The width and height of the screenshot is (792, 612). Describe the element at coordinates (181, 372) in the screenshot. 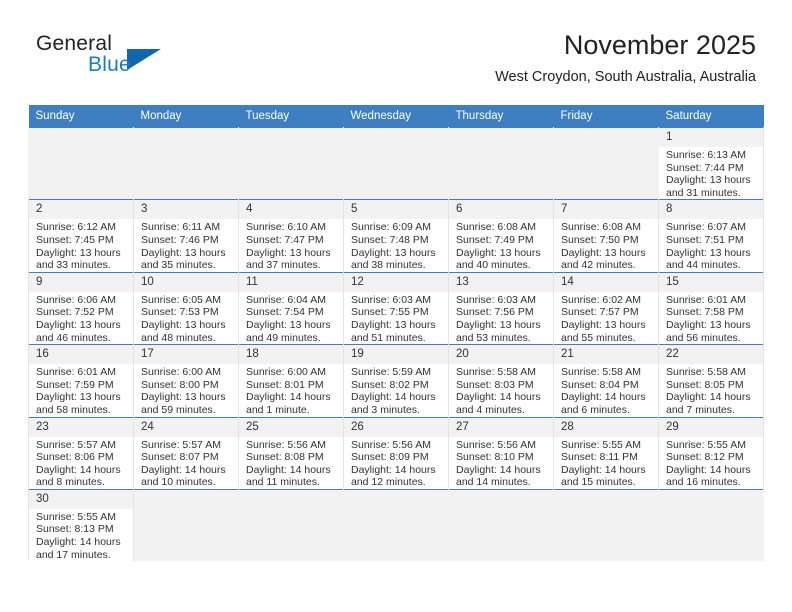

I see `day-detail-line: Sunrise: 6:00 AM` at that location.